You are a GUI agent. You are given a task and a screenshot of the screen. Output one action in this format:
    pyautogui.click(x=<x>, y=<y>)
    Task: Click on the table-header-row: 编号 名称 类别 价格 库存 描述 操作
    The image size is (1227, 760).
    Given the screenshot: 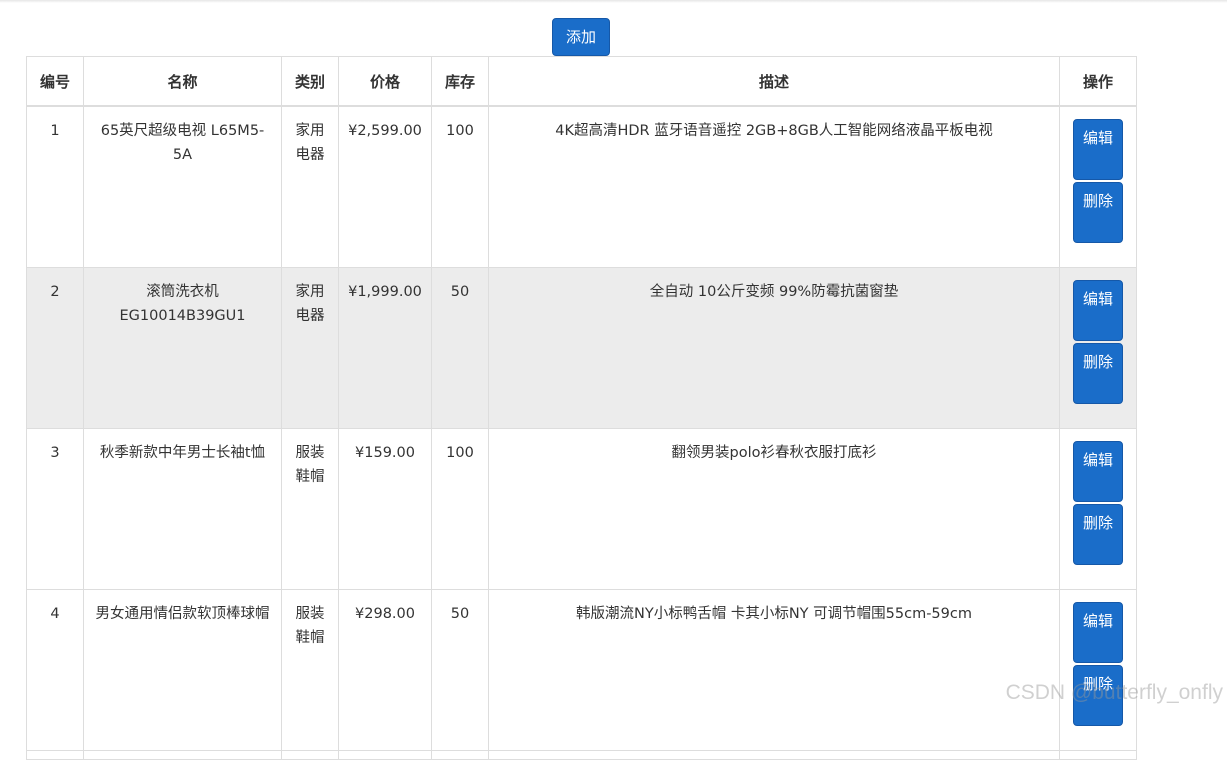 What is the action you would take?
    pyautogui.click(x=581, y=81)
    